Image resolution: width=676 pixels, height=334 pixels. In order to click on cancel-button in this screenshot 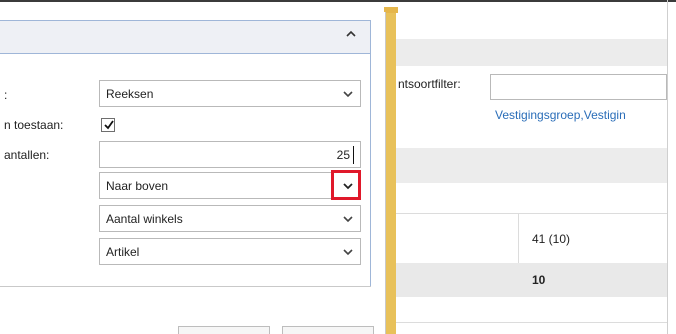, I will do `click(328, 330)`.